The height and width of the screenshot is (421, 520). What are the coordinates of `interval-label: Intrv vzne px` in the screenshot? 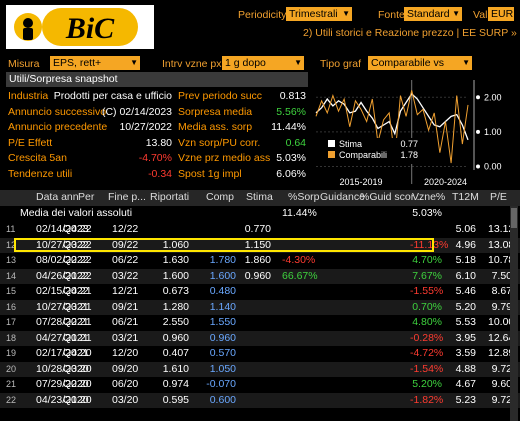 It's located at (192, 64).